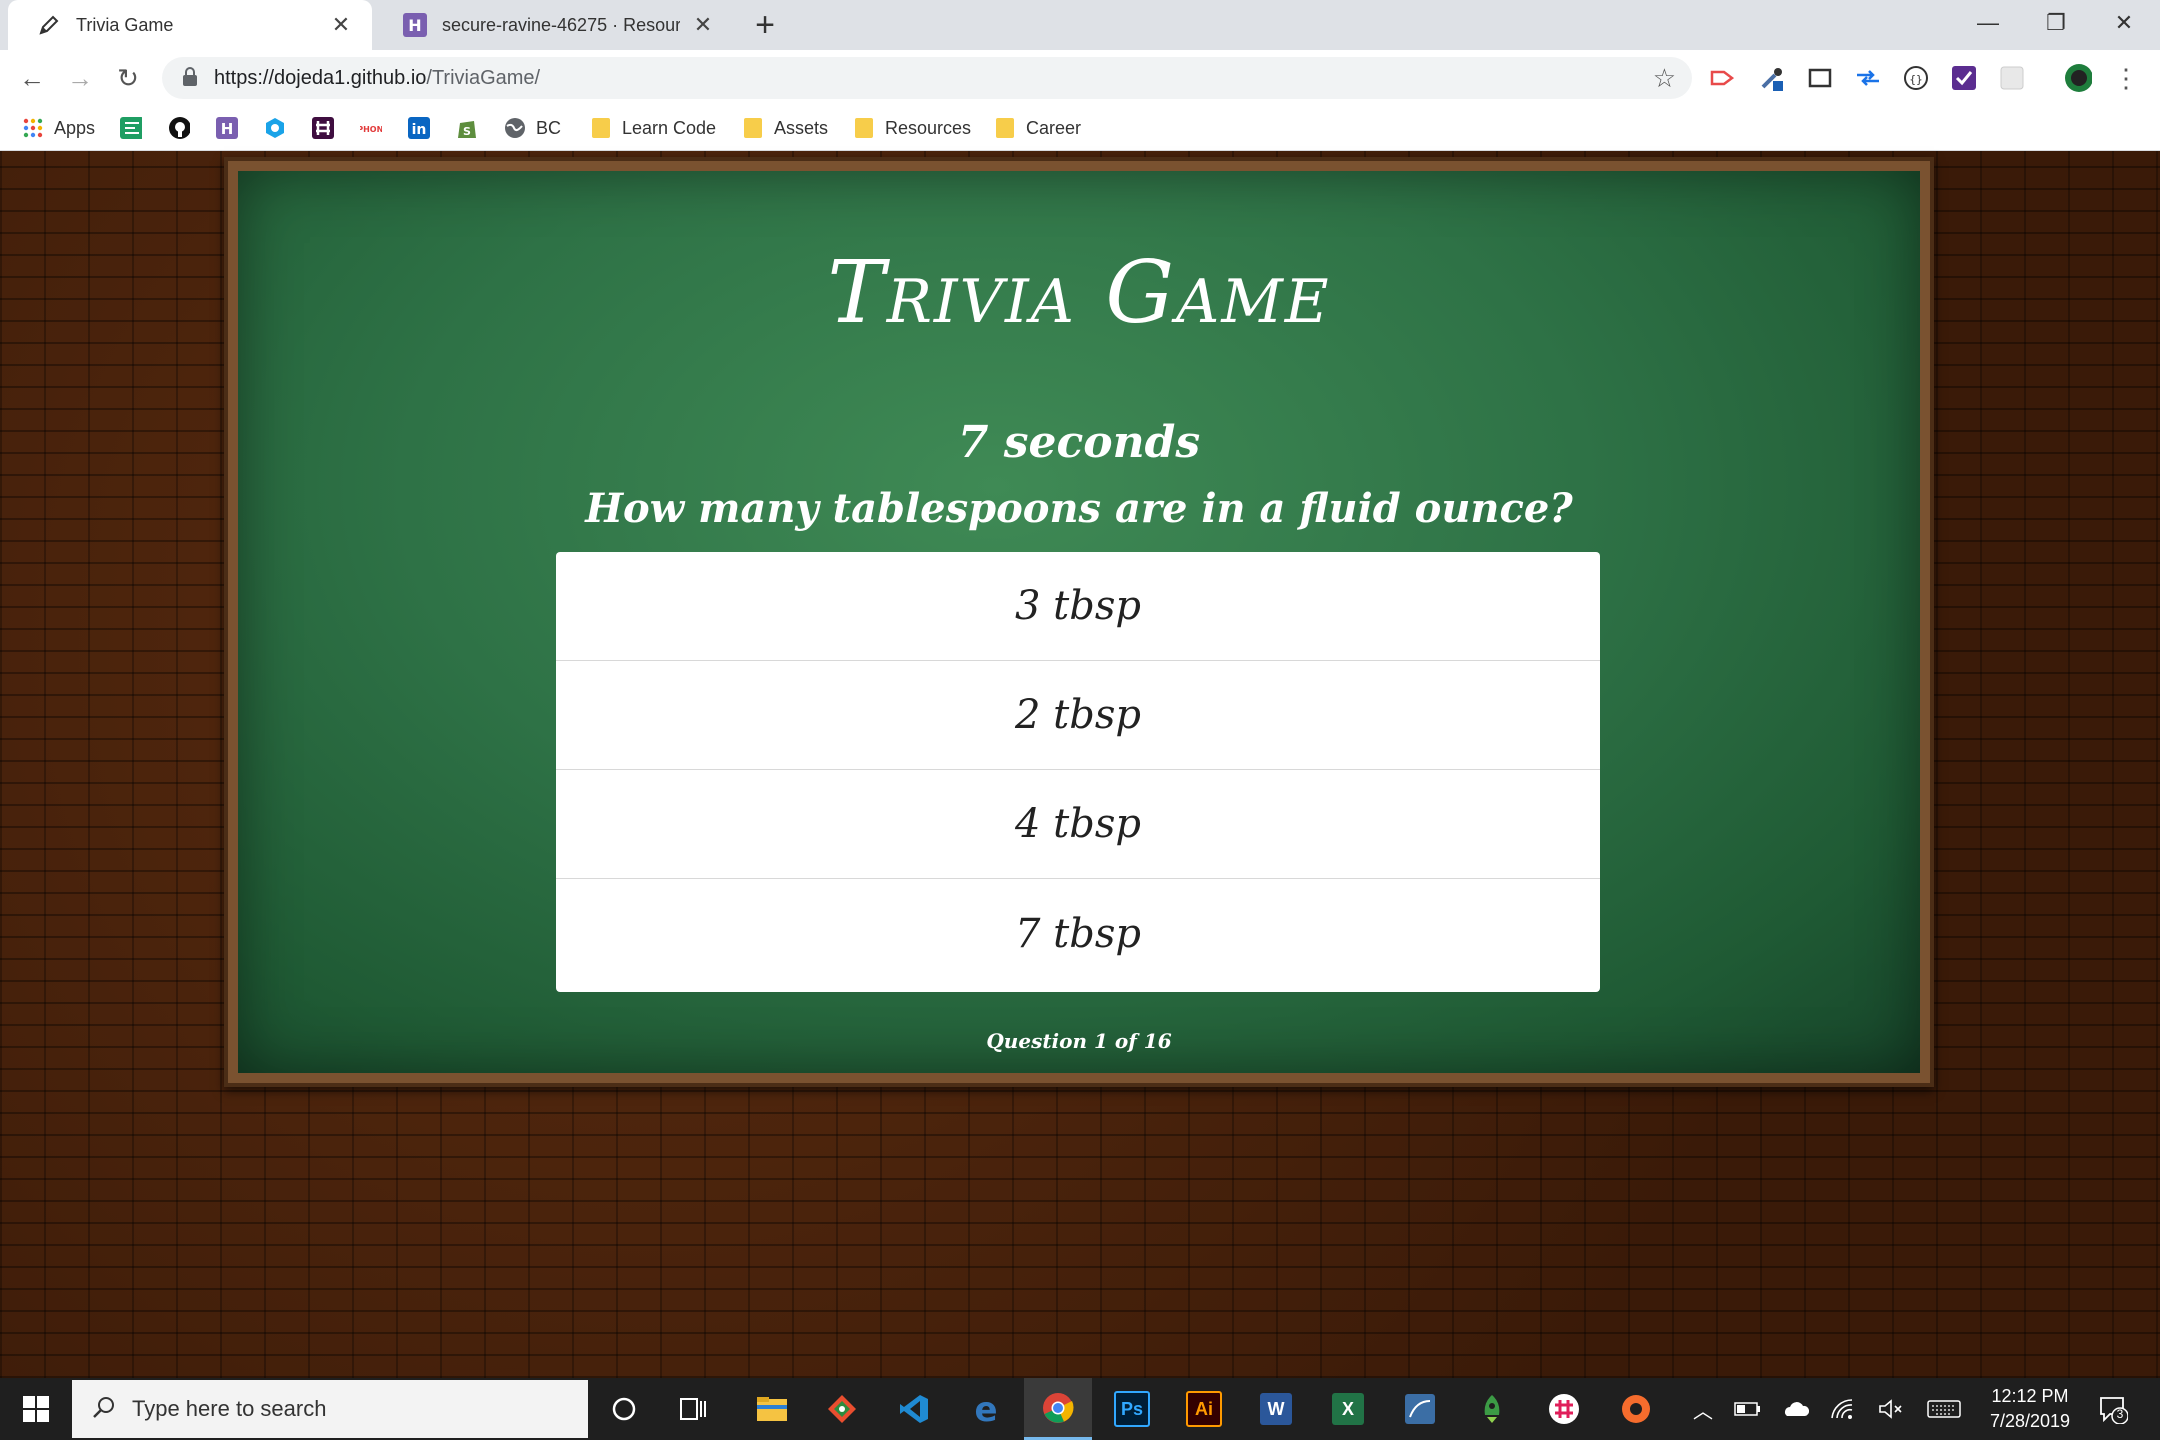  I want to click on photoshop-icon: Ps, so click(1132, 1409).